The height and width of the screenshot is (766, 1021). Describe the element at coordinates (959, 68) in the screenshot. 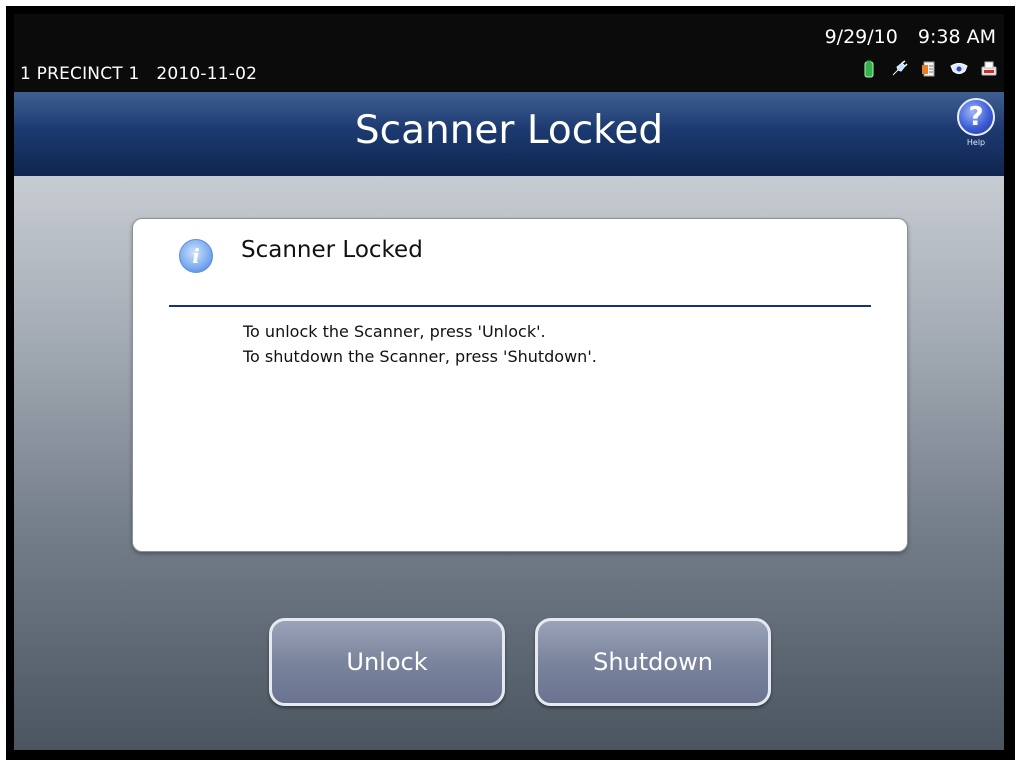

I see `network-icon` at that location.